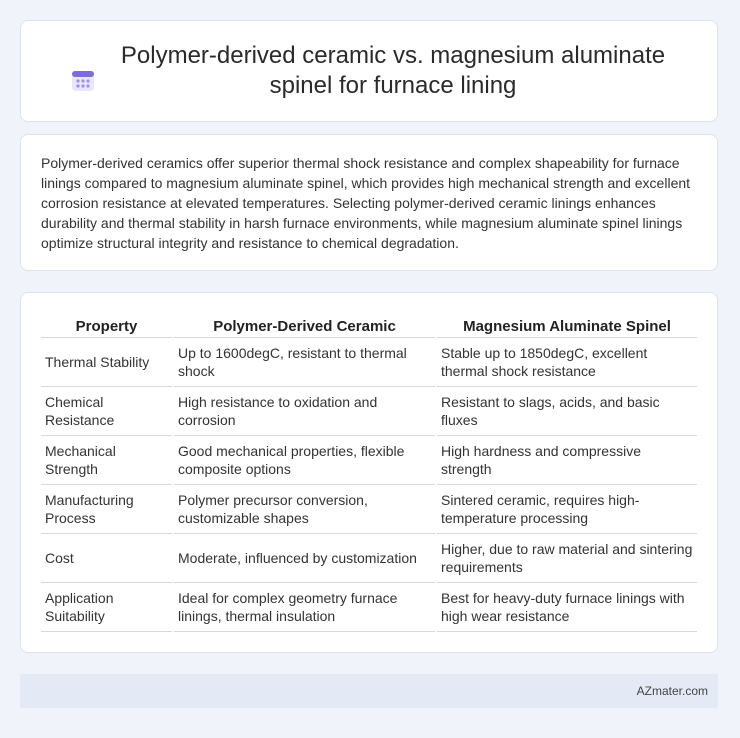 The image size is (740, 738). What do you see at coordinates (106, 326) in the screenshot?
I see `column-header-property: Property` at bounding box center [106, 326].